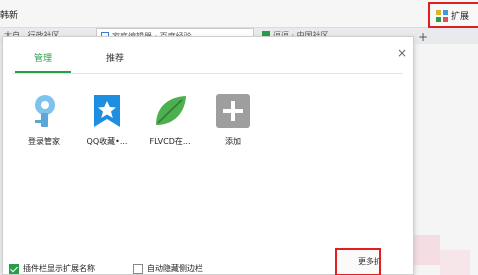 Image resolution: width=478 pixels, height=275 pixels. I want to click on more-extensions-button: 更多扩展, so click(358, 261).